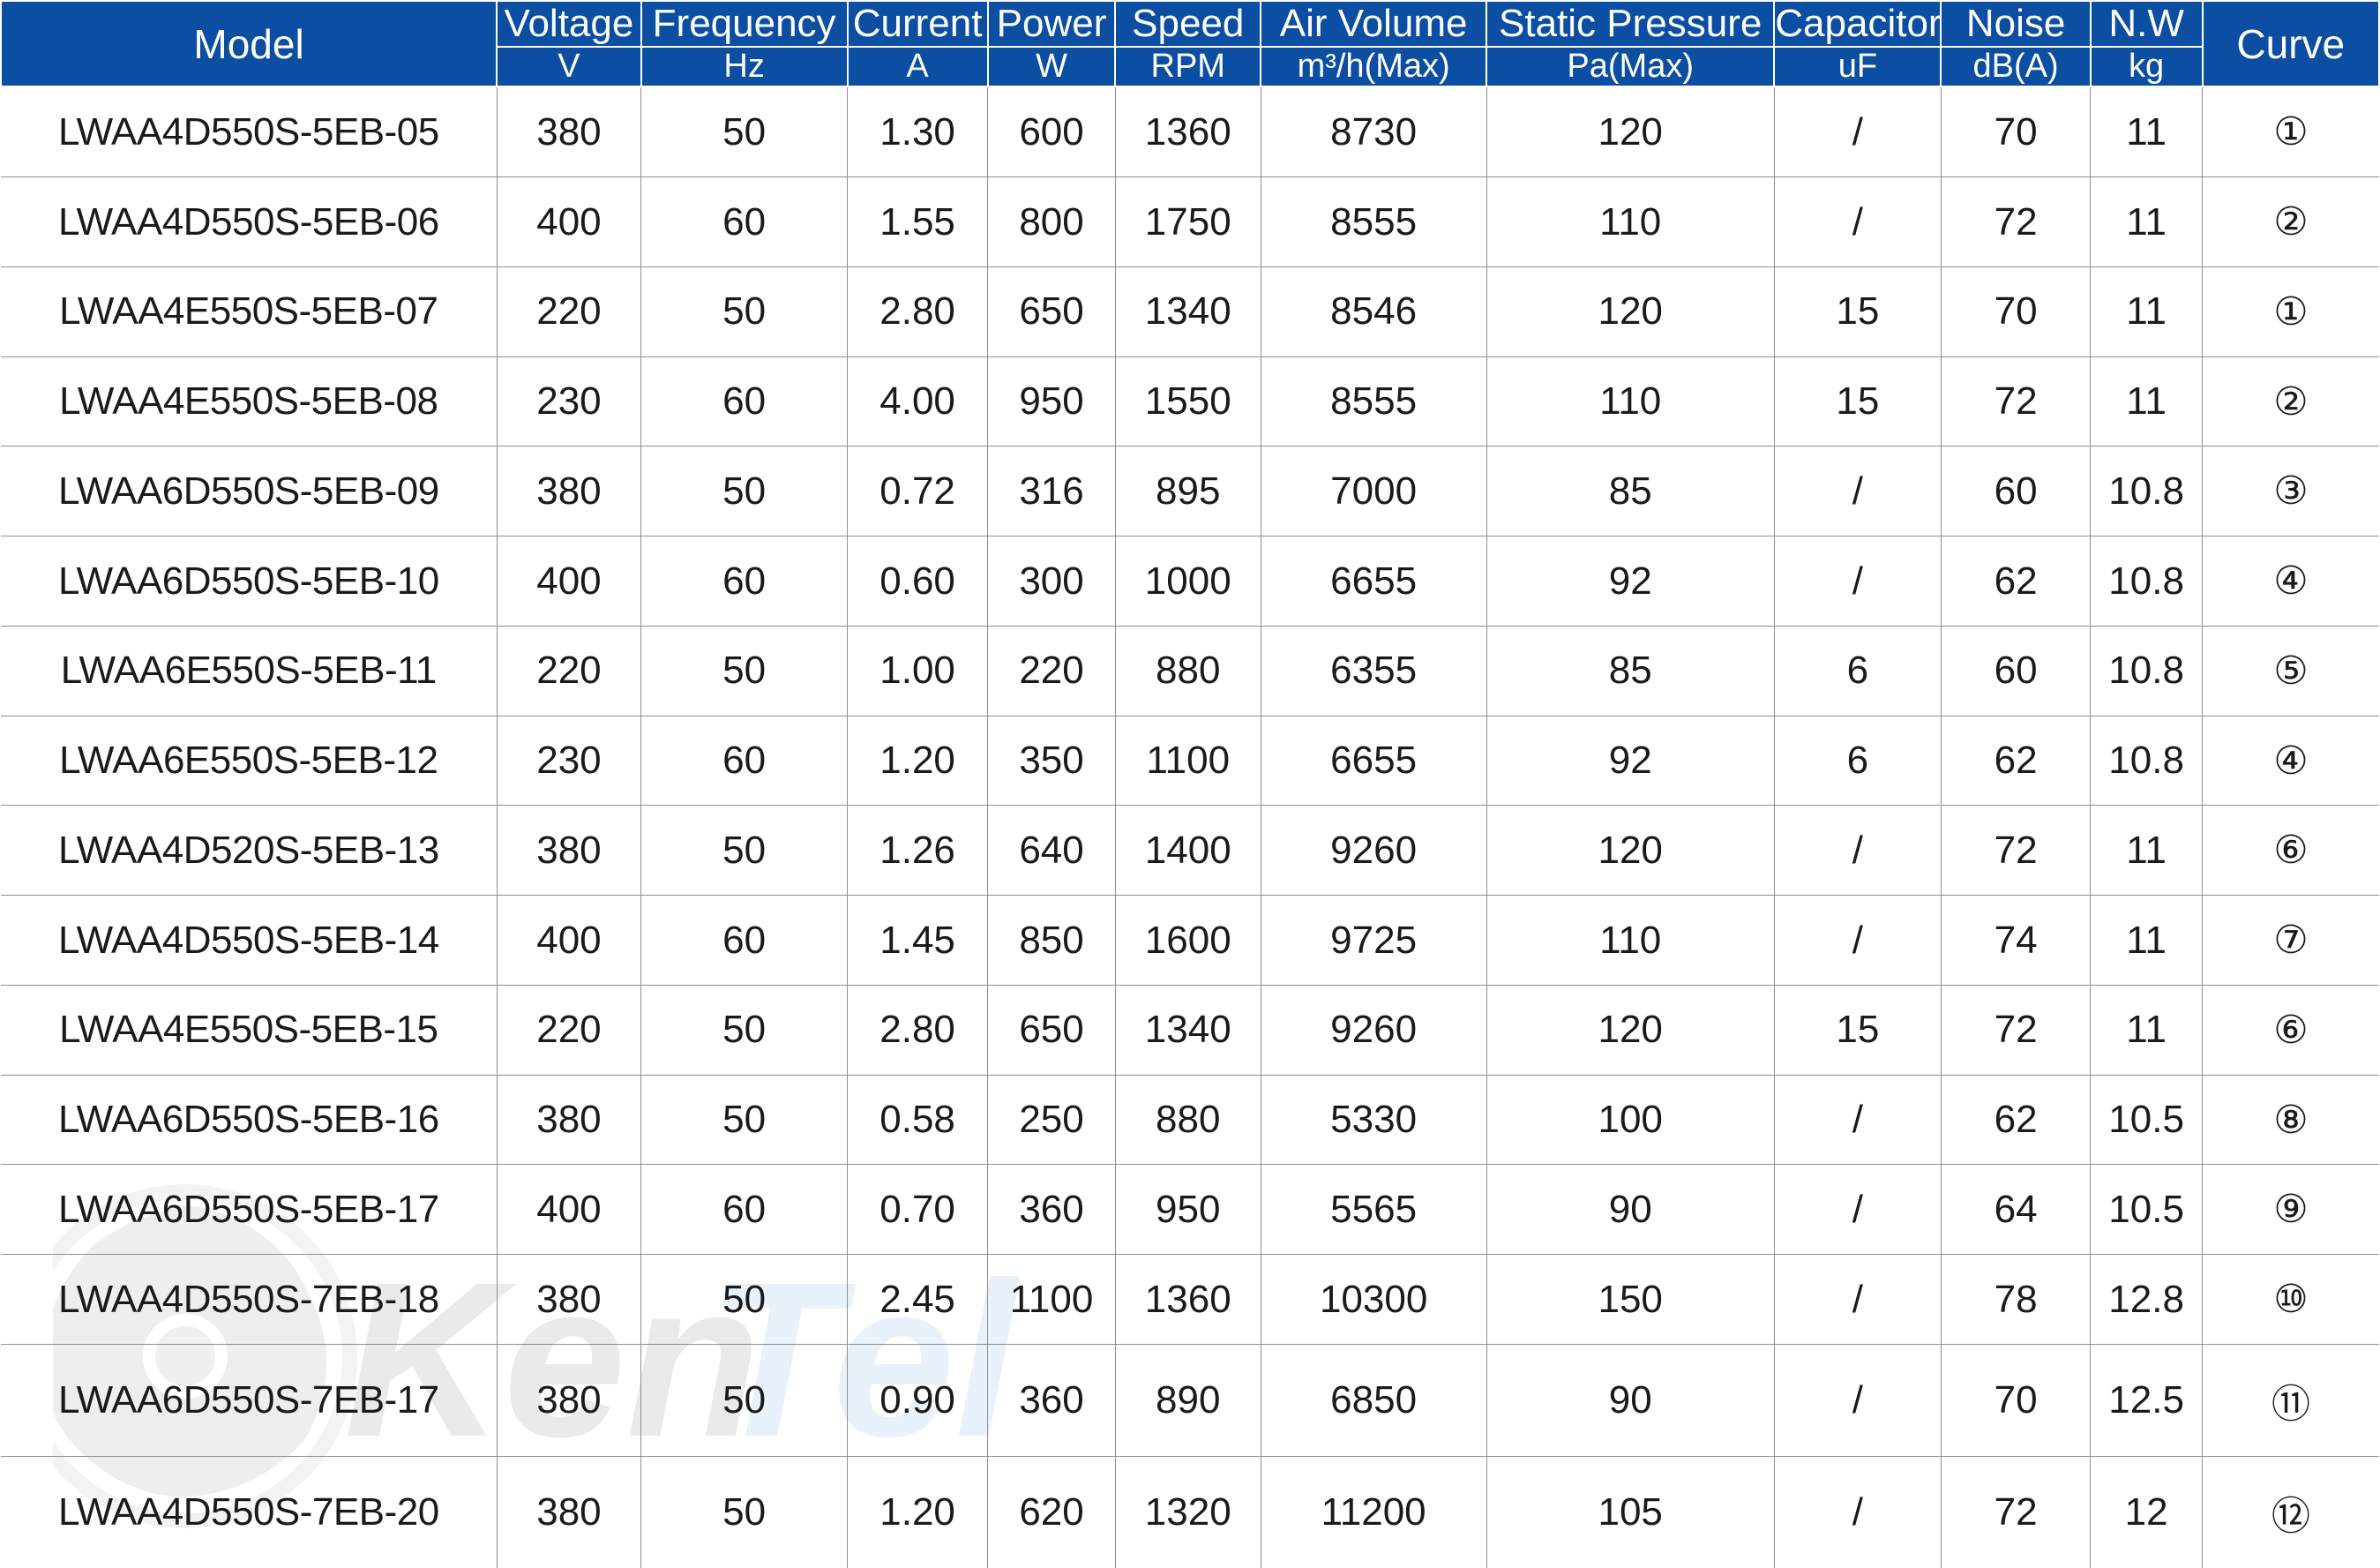  Describe the element at coordinates (1373, 1210) in the screenshot. I see `cell-air-volume: 5565` at that location.